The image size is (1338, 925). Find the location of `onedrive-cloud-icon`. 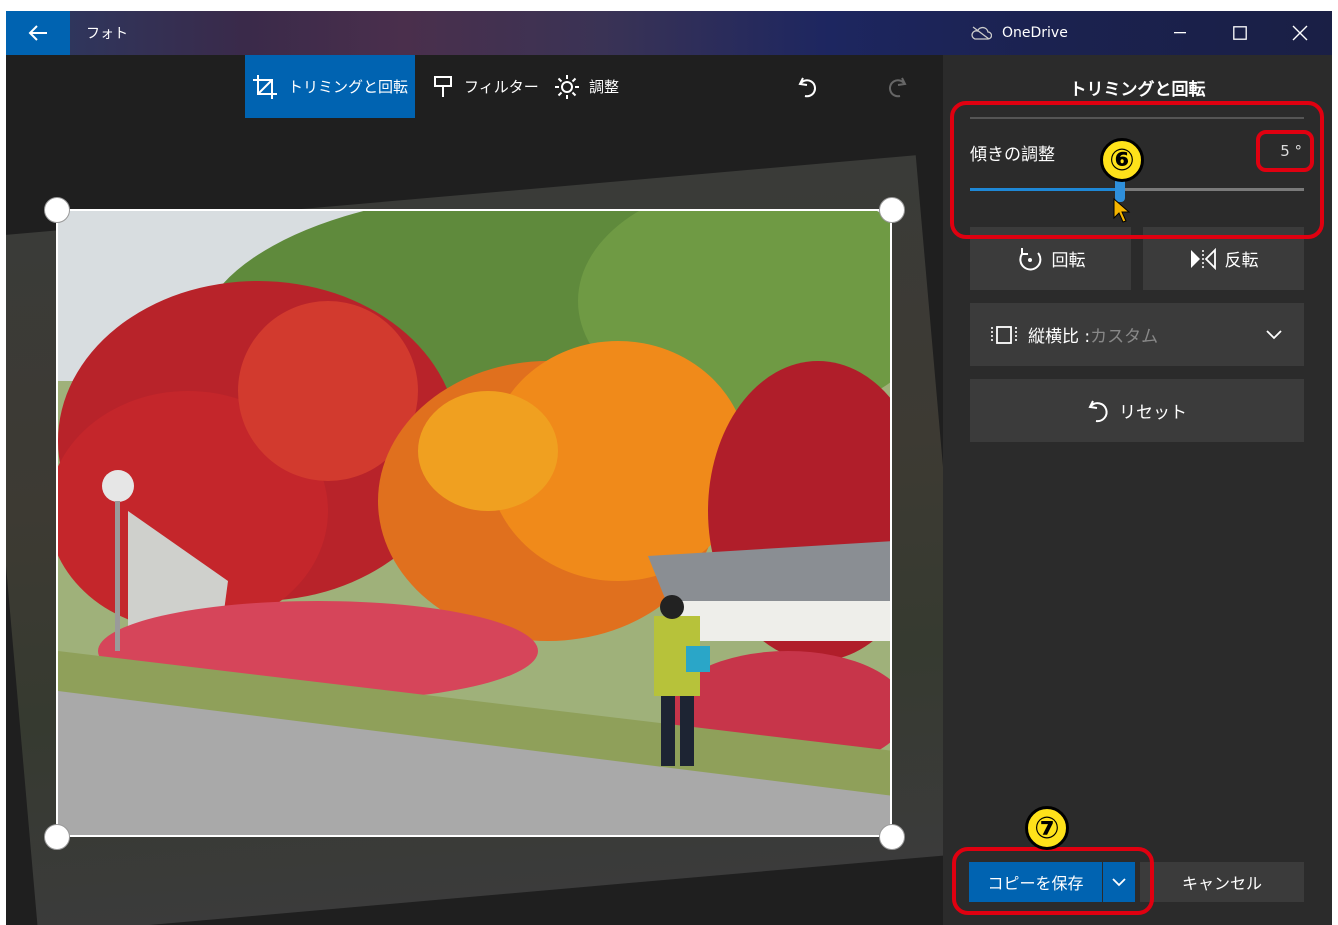

onedrive-cloud-icon is located at coordinates (981, 33).